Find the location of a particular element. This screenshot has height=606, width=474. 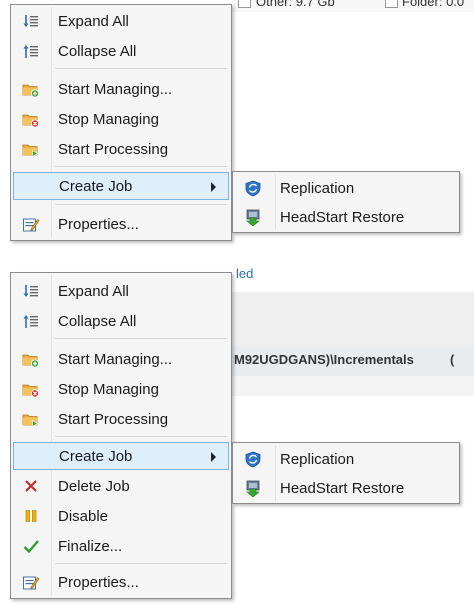

create-job-submenu-1: Replication HeadStart Restore is located at coordinates (346, 202).